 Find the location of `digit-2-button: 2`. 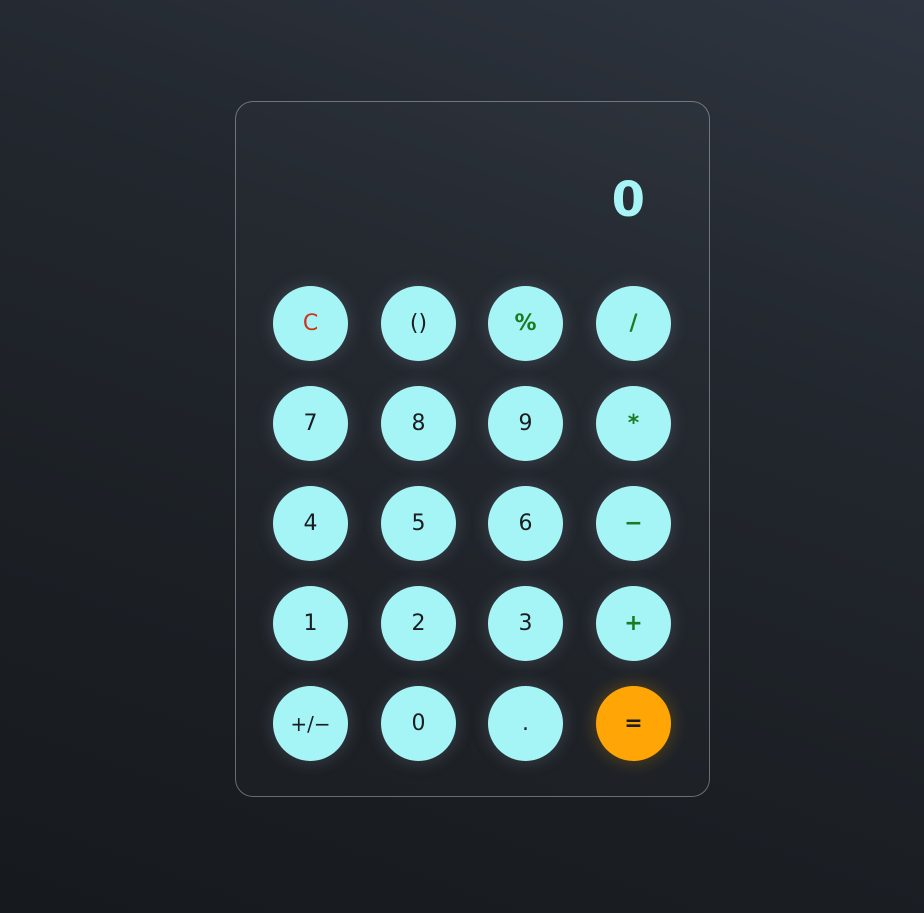

digit-2-button: 2 is located at coordinates (418, 623).